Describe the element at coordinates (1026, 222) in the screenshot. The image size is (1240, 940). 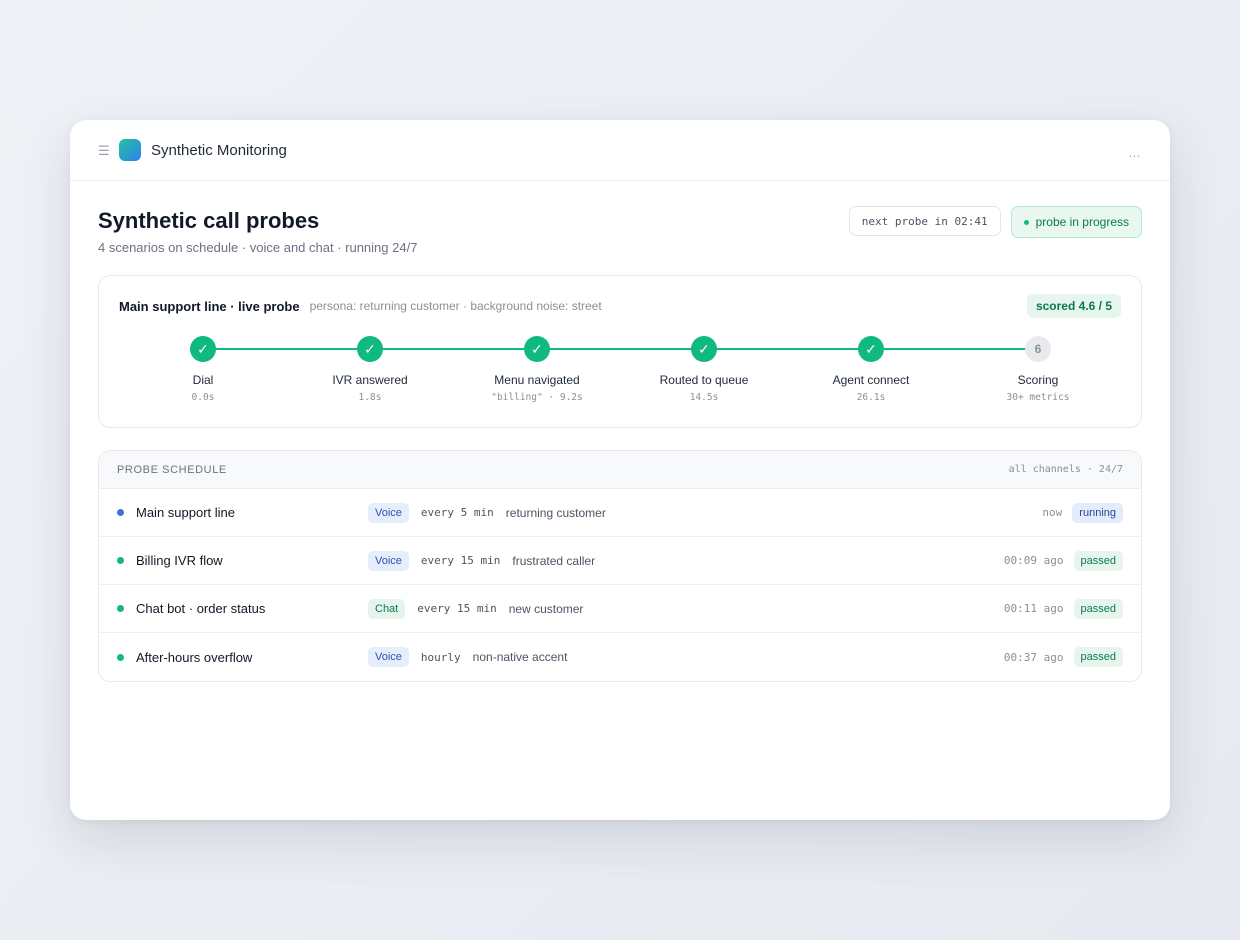
I see `progress-dot-icon` at that location.